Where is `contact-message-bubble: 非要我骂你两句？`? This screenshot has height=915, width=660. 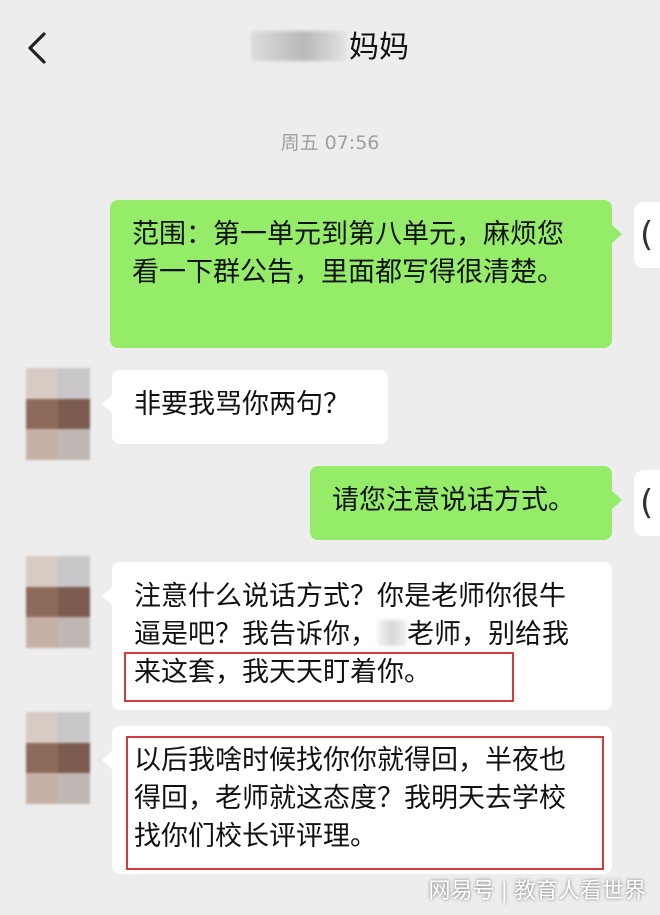 contact-message-bubble: 非要我骂你两句？ is located at coordinates (245, 407).